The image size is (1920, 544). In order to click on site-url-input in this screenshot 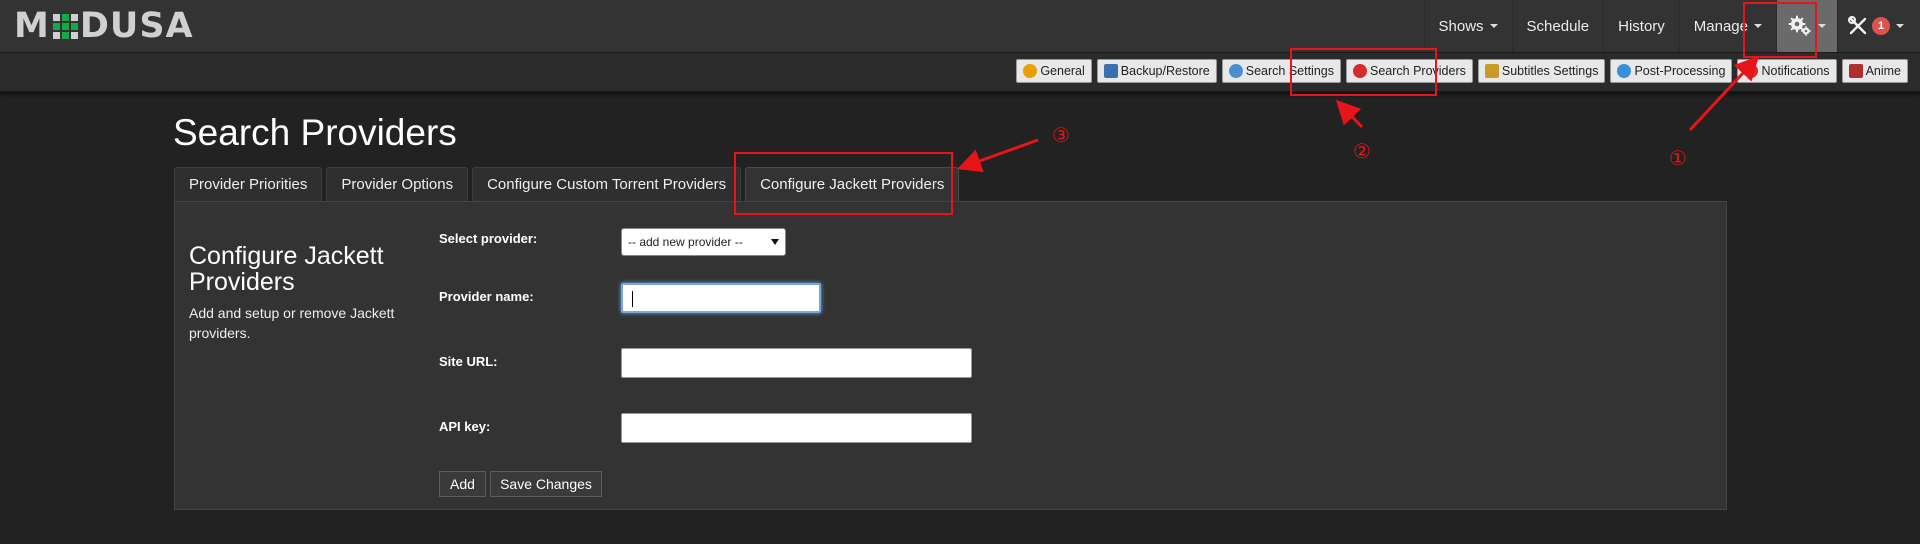, I will do `click(796, 363)`.